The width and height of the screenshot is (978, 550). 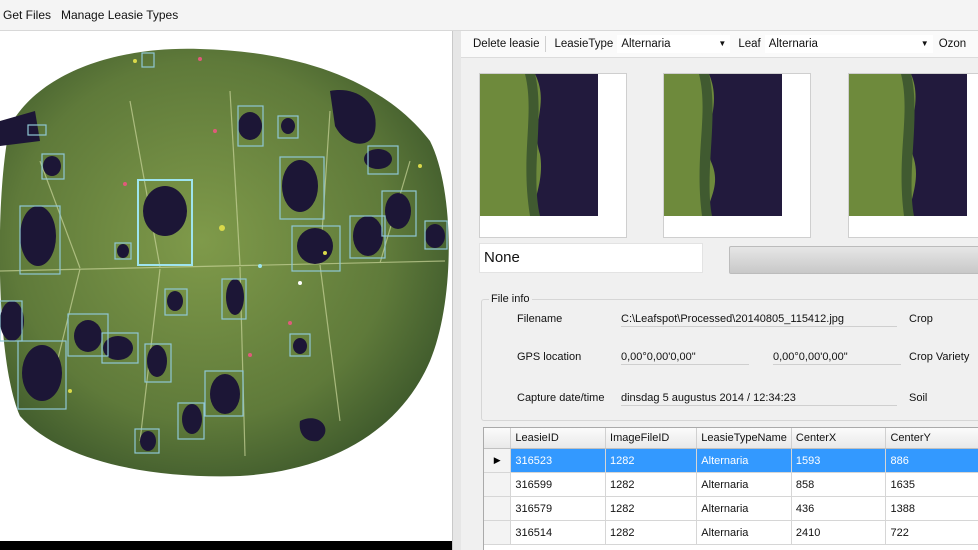 What do you see at coordinates (561, 398) in the screenshot?
I see `capture-datetime-label: Capture date/time` at bounding box center [561, 398].